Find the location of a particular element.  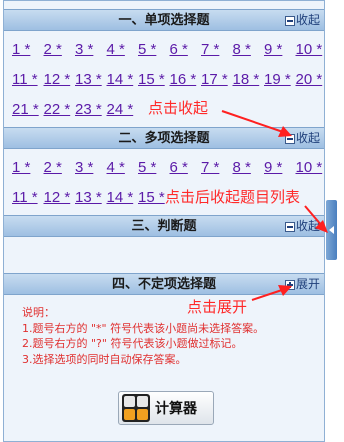

section-title: 三、判断题 is located at coordinates (164, 226).